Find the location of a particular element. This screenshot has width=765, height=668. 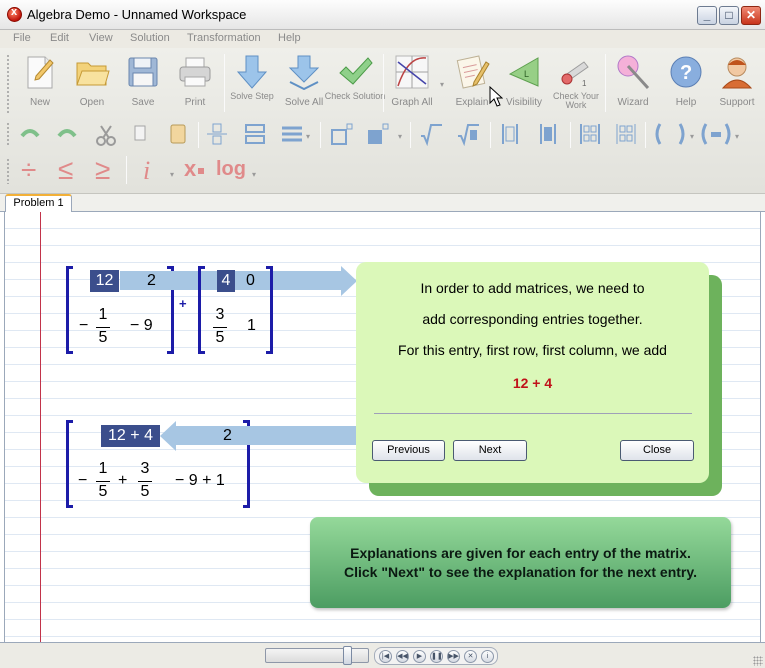

app-icon is located at coordinates (14, 14).